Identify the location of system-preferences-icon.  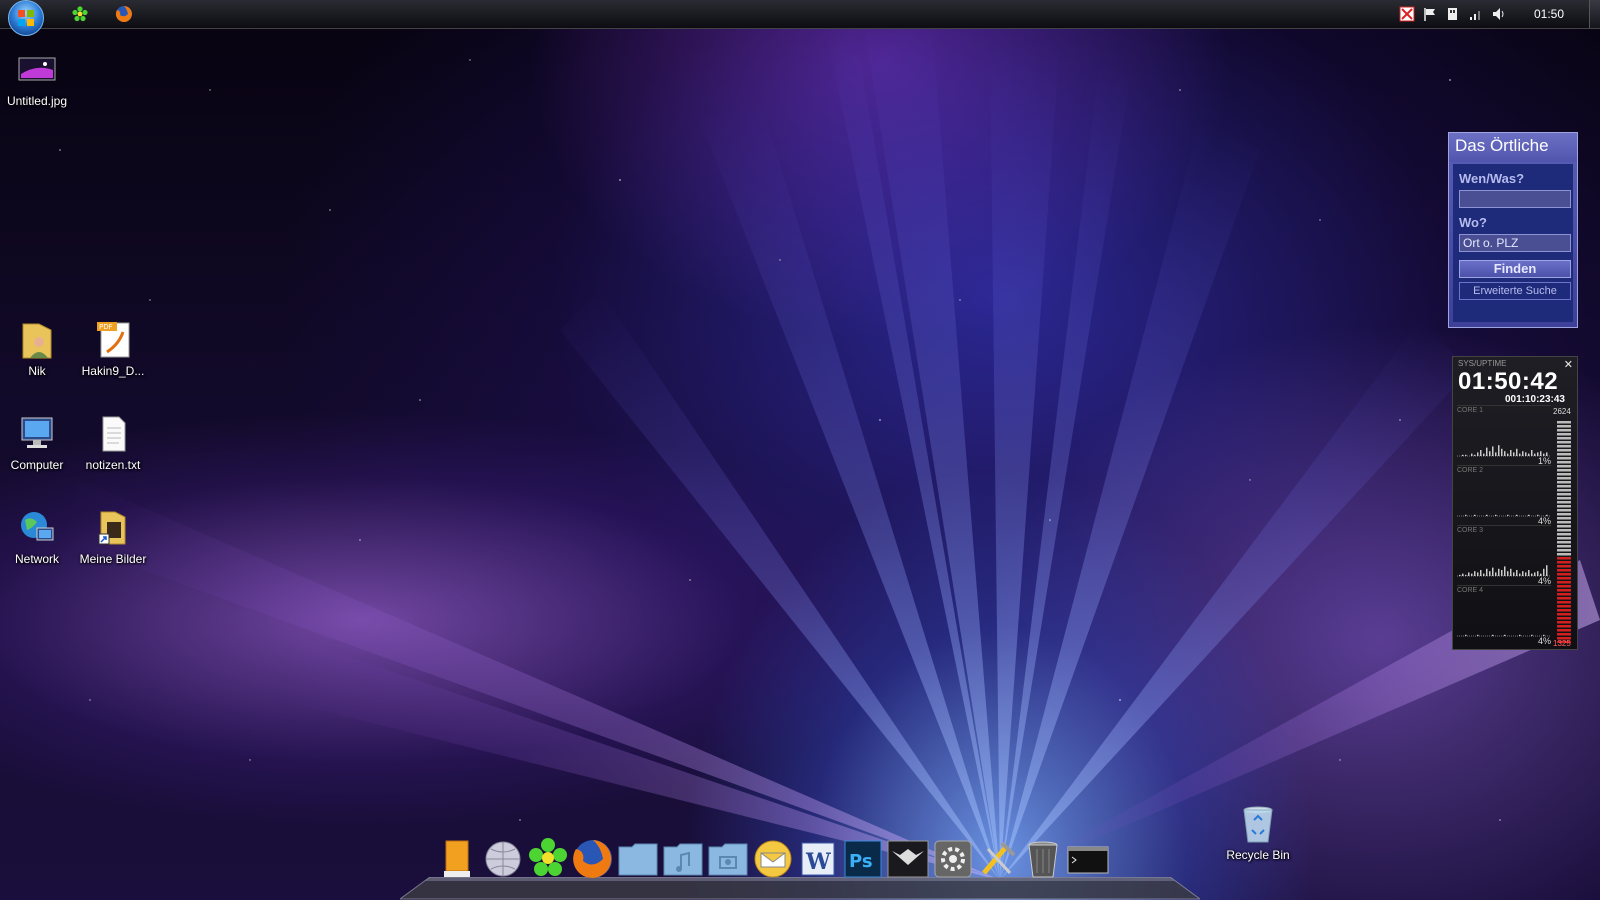
(953, 859).